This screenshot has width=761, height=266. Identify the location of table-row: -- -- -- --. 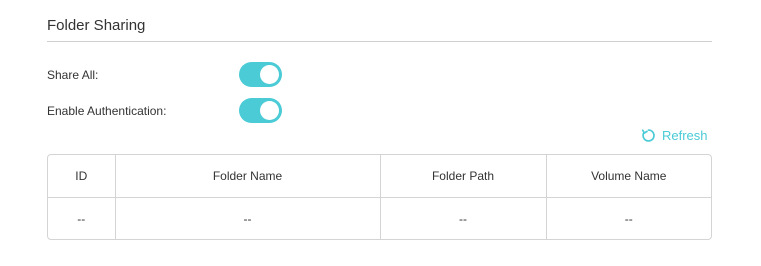
(379, 218).